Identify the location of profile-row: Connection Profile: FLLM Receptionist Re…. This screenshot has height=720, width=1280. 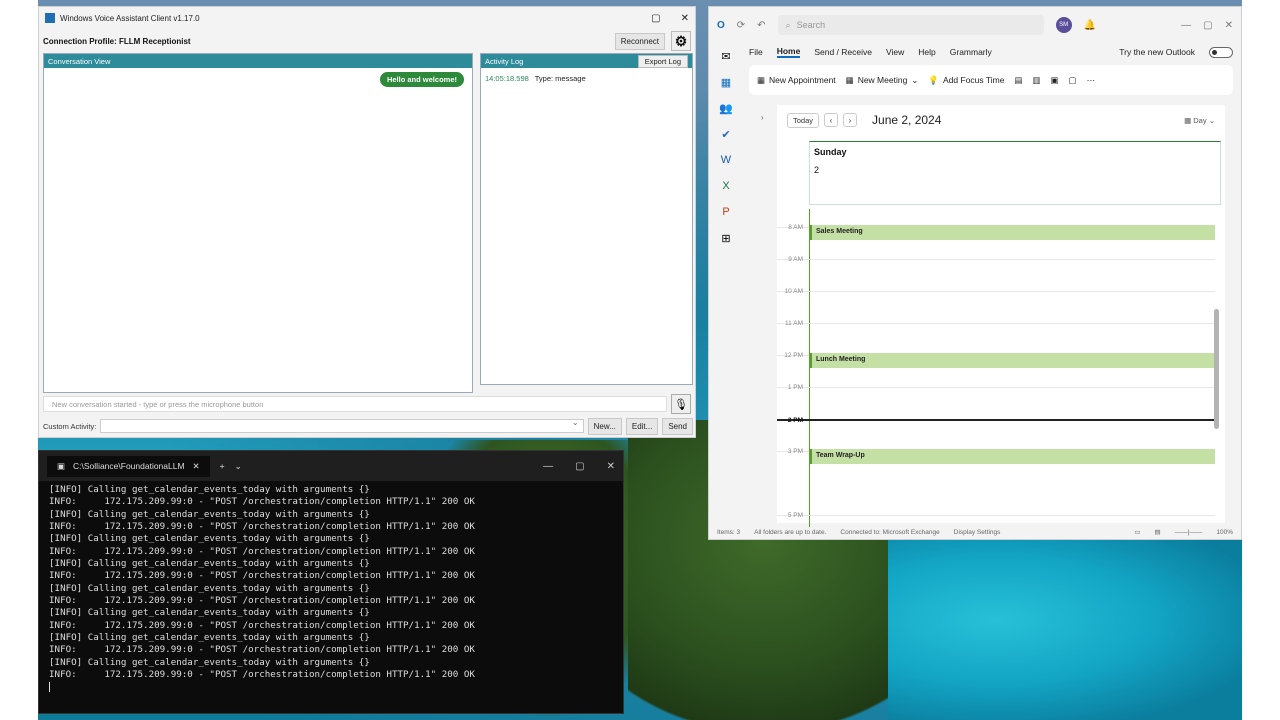
(367, 41).